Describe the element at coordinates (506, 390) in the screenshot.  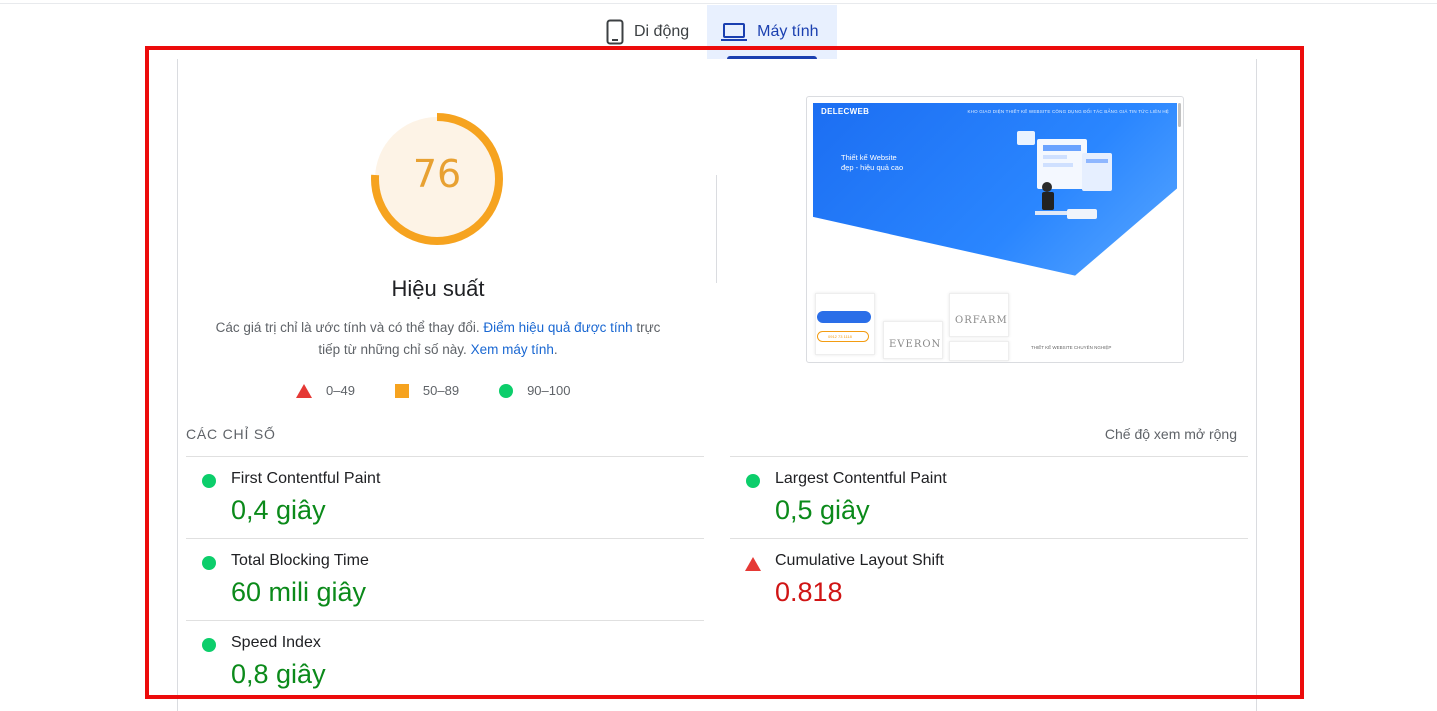
I see `circle-icon` at that location.